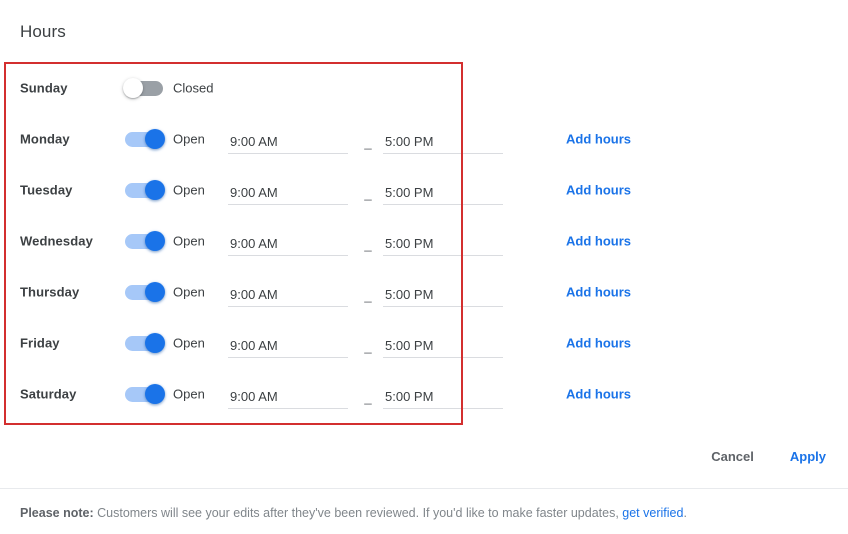 This screenshot has width=848, height=534. Describe the element at coordinates (46, 189) in the screenshot. I see `day-label: Tuesday` at that location.